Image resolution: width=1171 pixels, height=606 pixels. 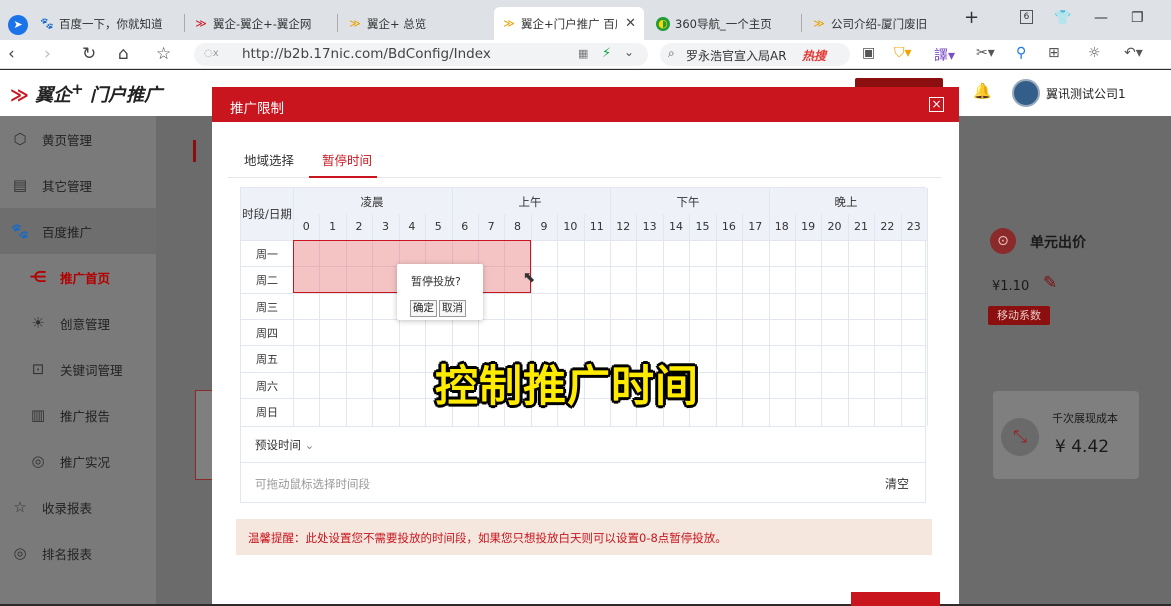 What do you see at coordinates (67, 232) in the screenshot?
I see `sidebar-item-label: 百度推广` at bounding box center [67, 232].